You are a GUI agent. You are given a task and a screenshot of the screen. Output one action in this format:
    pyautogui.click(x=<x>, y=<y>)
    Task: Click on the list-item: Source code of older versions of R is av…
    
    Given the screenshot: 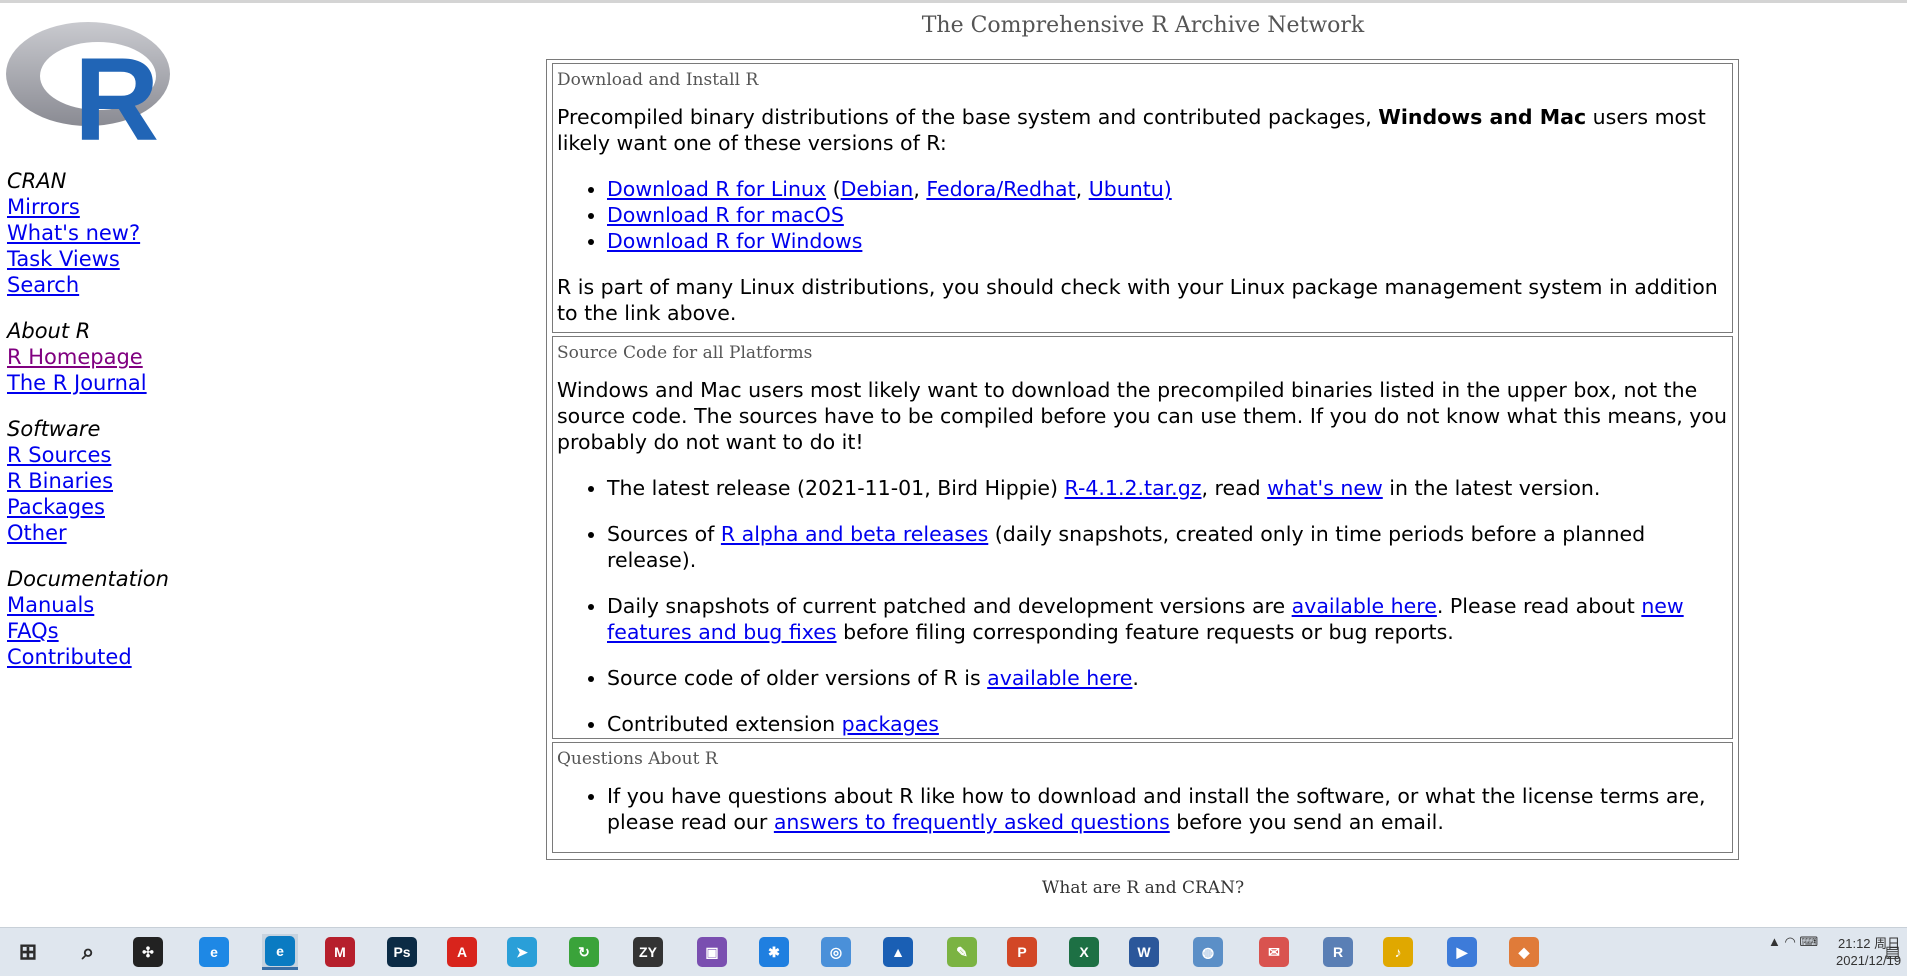 What is the action you would take?
    pyautogui.click(x=1167, y=678)
    